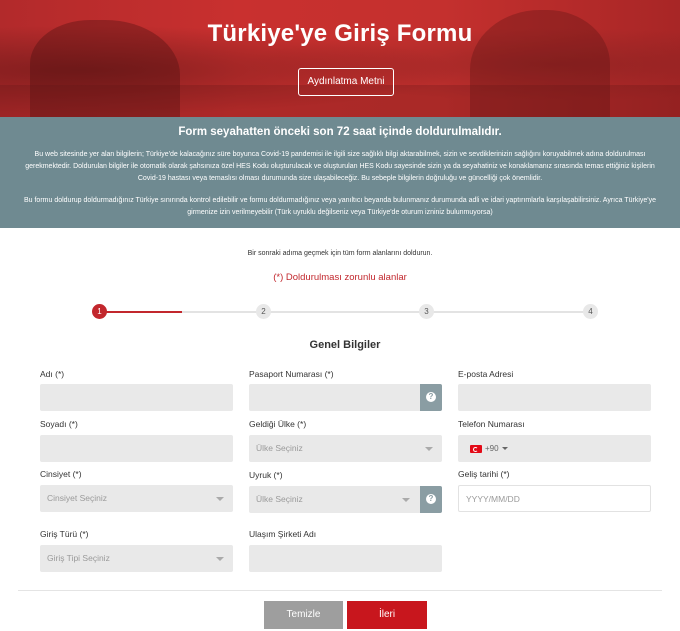 The height and width of the screenshot is (631, 680). I want to click on arrival-date-input: YYYY/MM/DD, so click(554, 498).